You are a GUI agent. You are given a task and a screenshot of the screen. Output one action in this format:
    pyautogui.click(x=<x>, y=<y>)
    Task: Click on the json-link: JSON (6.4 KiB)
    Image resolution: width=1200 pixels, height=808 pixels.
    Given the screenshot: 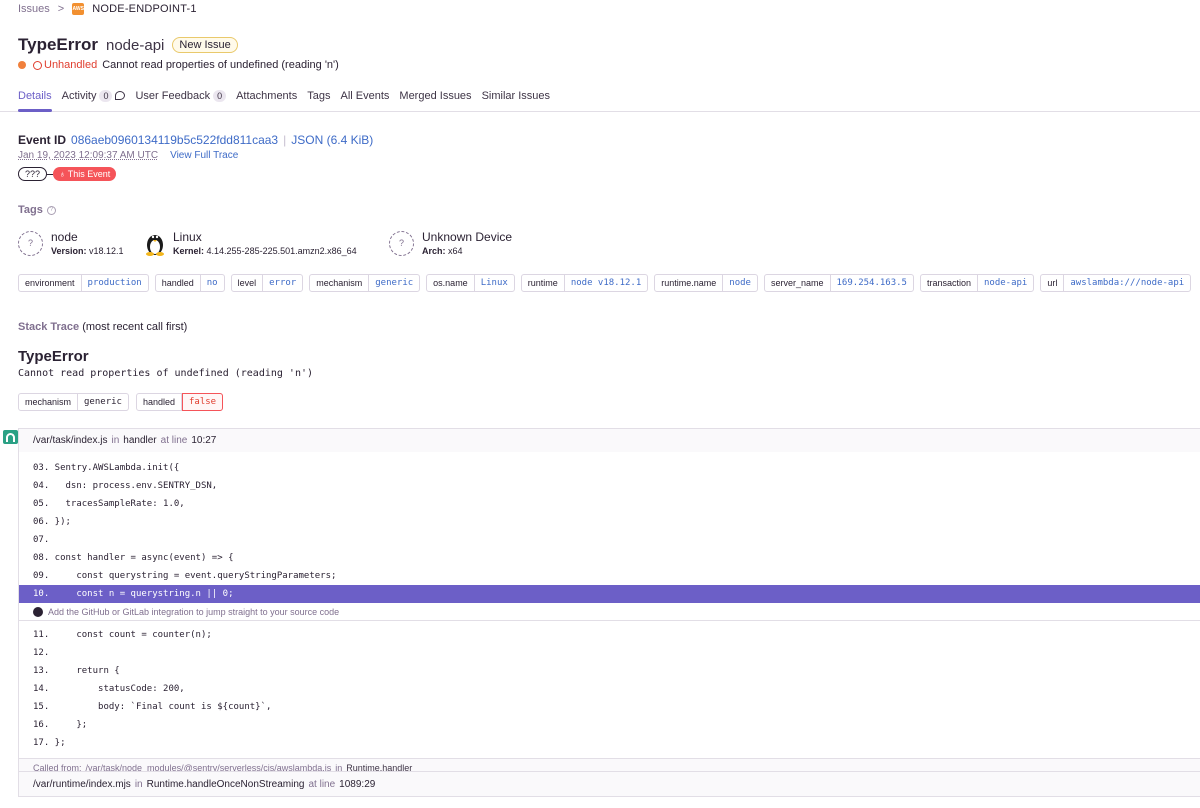 What is the action you would take?
    pyautogui.click(x=332, y=140)
    